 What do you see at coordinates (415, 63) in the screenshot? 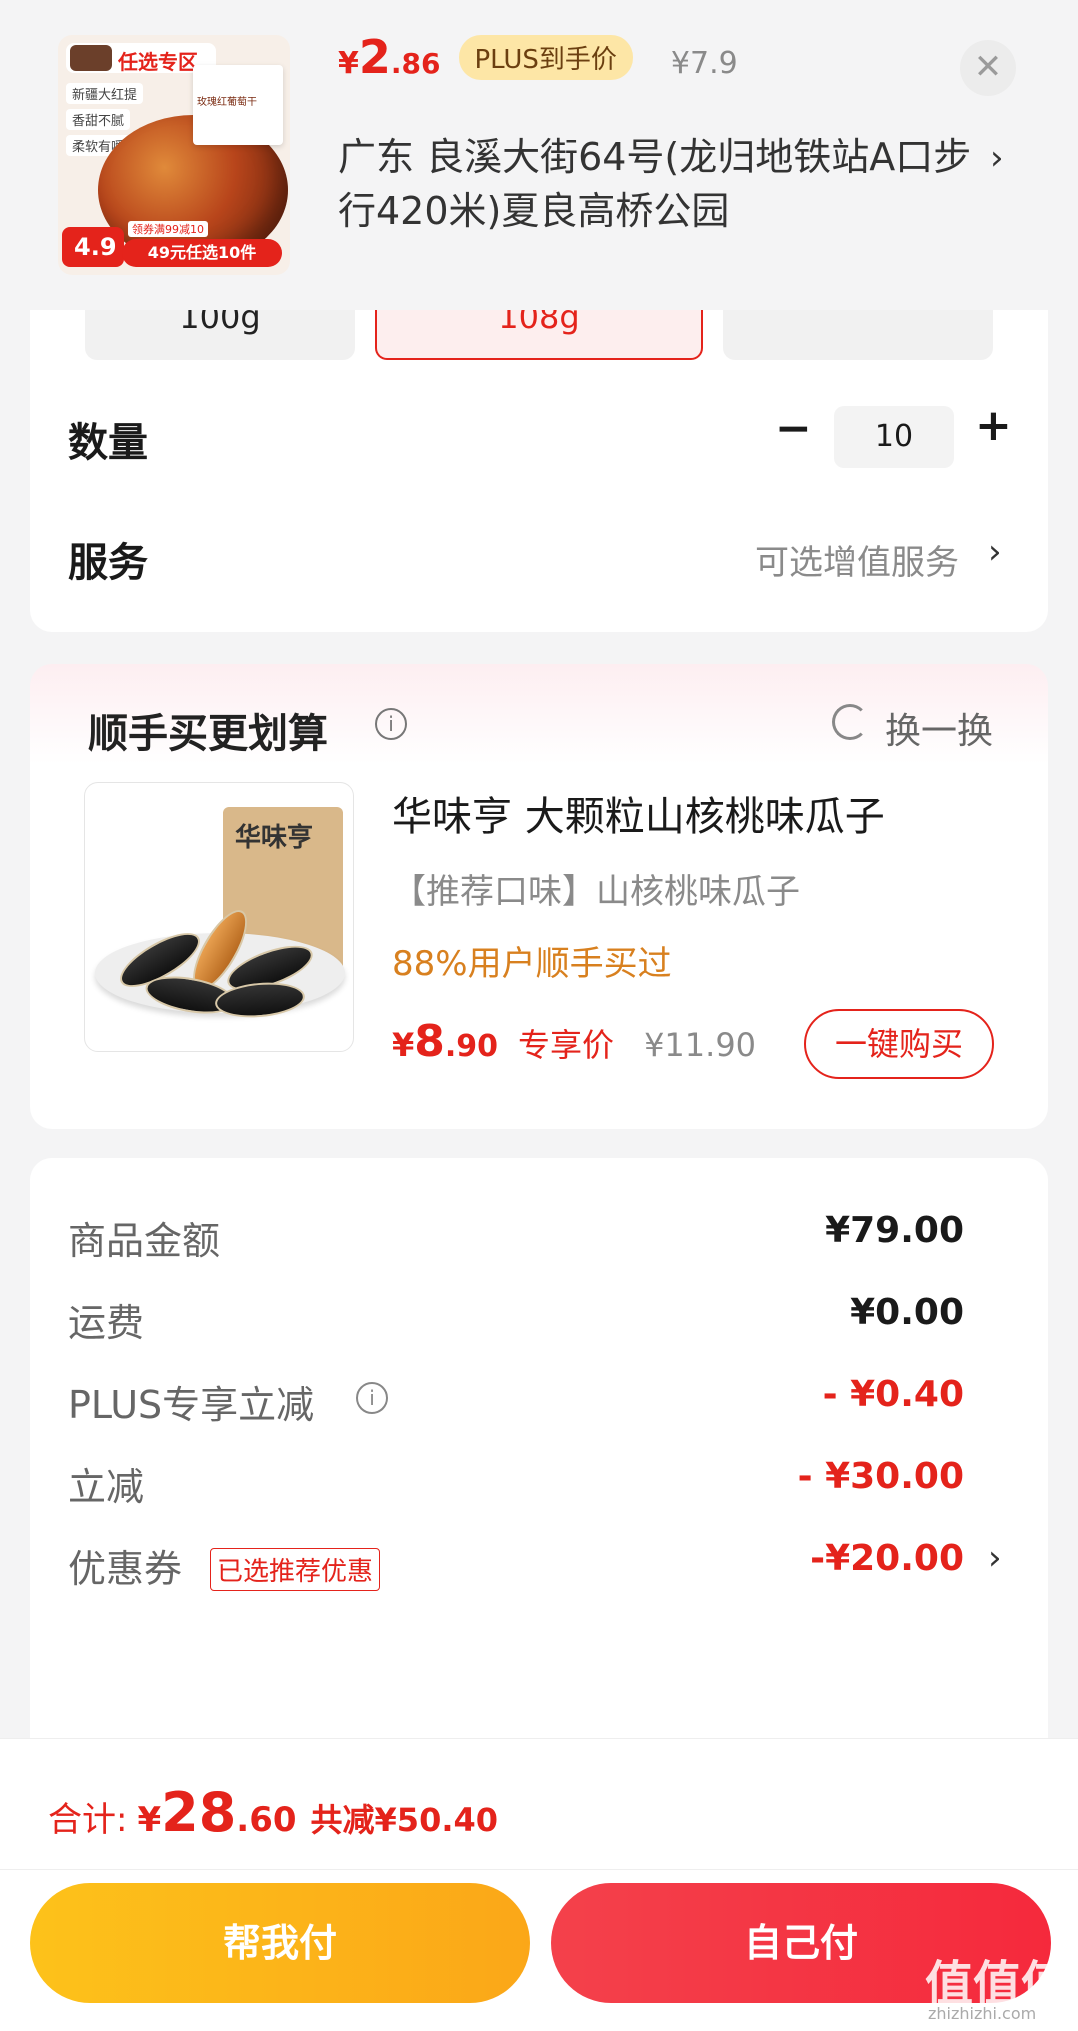
I see `price-decimal: .86` at bounding box center [415, 63].